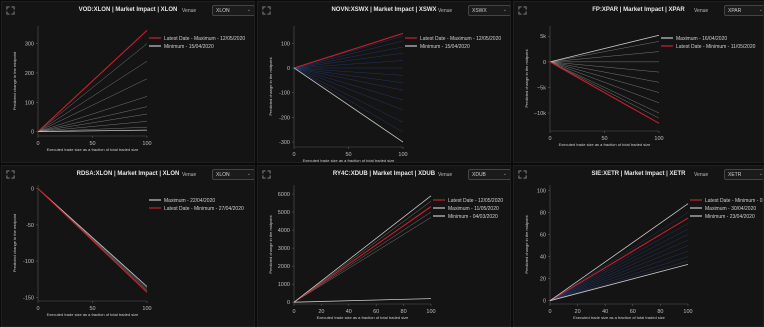  What do you see at coordinates (284, 231) in the screenshot?
I see `y-tick-label: 4000` at bounding box center [284, 231].